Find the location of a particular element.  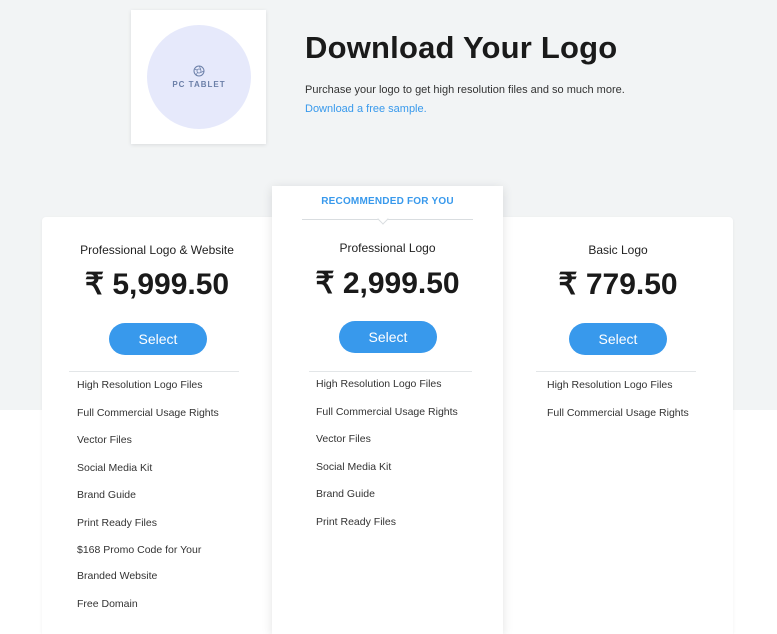

plan-price: ₹ 2,999.50 is located at coordinates (387, 283).